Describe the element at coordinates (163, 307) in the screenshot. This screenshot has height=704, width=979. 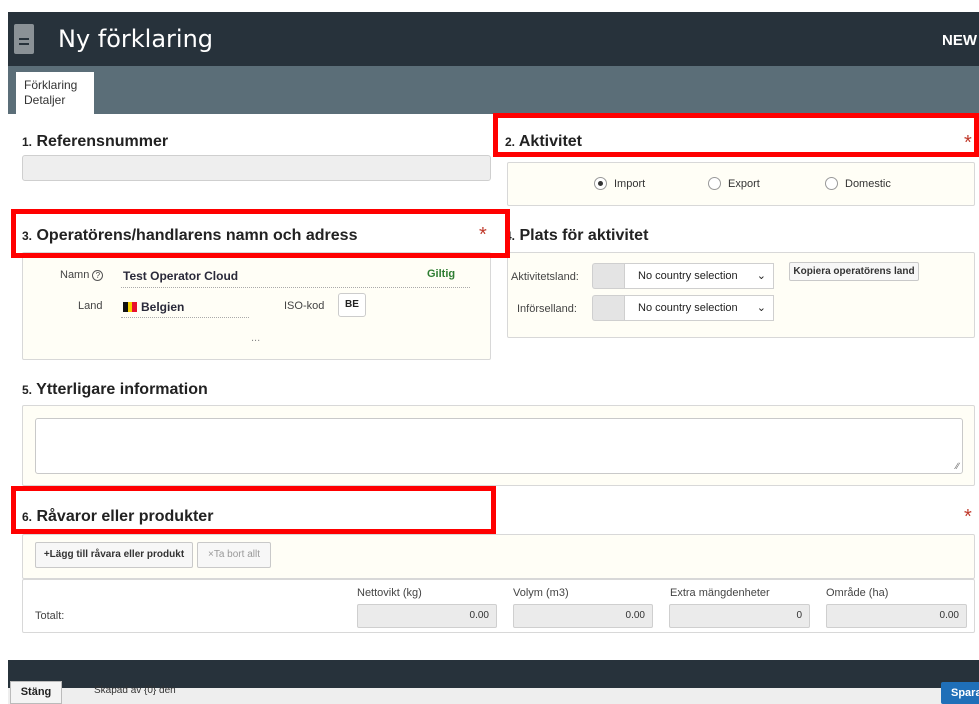
I see `country-value-text: Belgien` at that location.